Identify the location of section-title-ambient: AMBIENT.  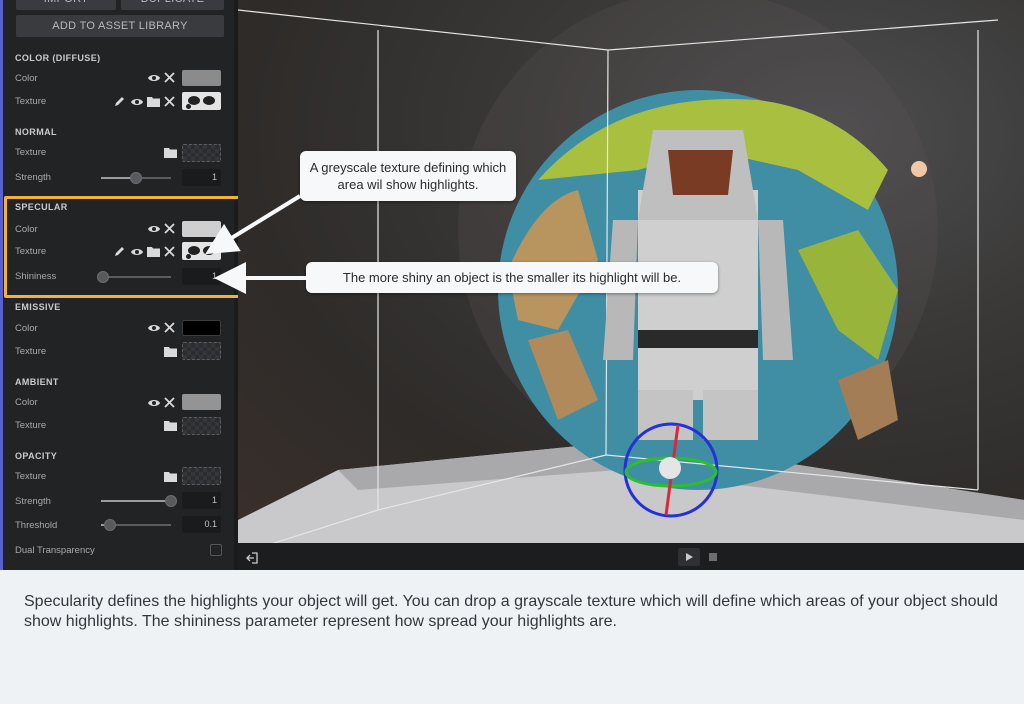
(37, 382).